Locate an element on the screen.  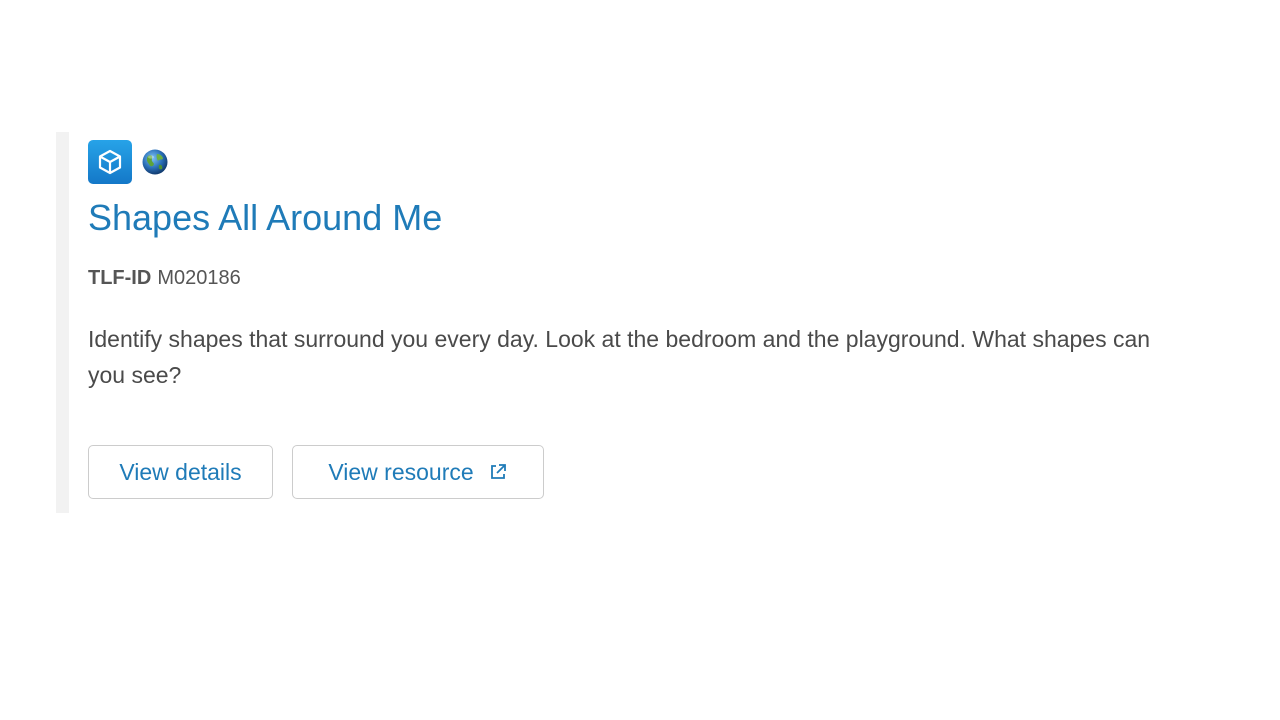
view-resource-label: View resource is located at coordinates (401, 471).